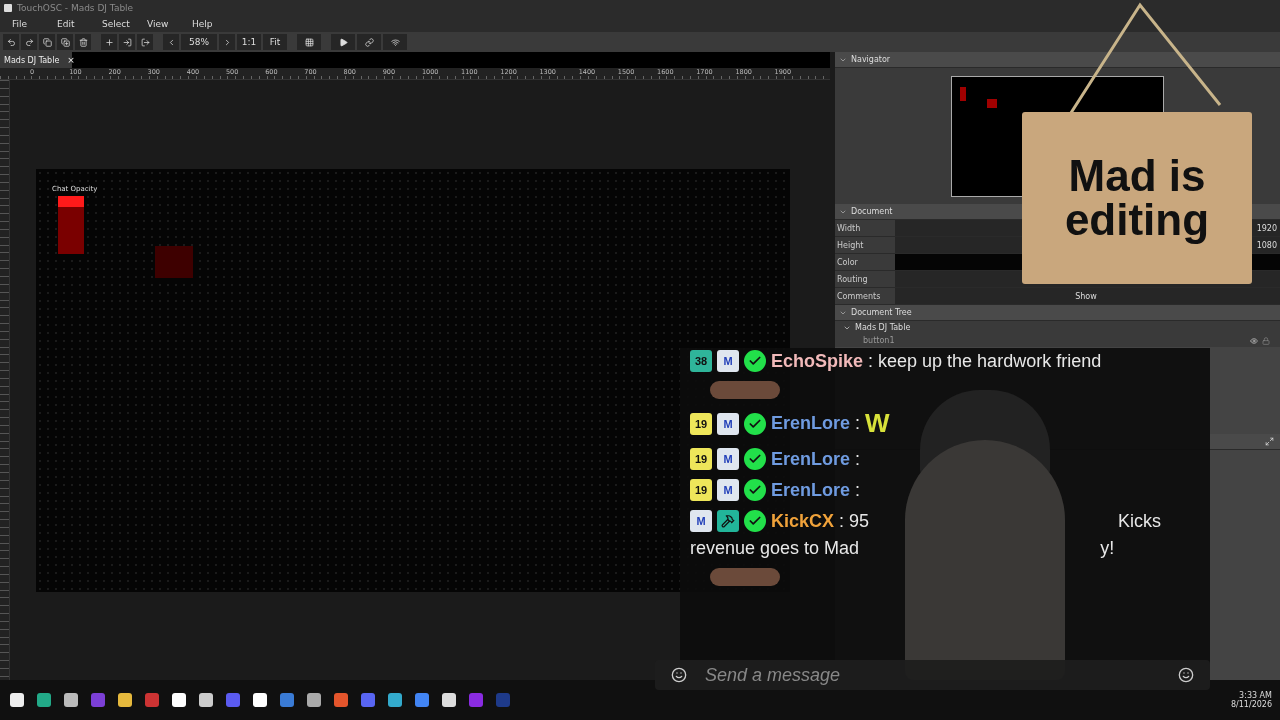  What do you see at coordinates (847, 262) in the screenshot?
I see `property-label: Color` at bounding box center [847, 262].